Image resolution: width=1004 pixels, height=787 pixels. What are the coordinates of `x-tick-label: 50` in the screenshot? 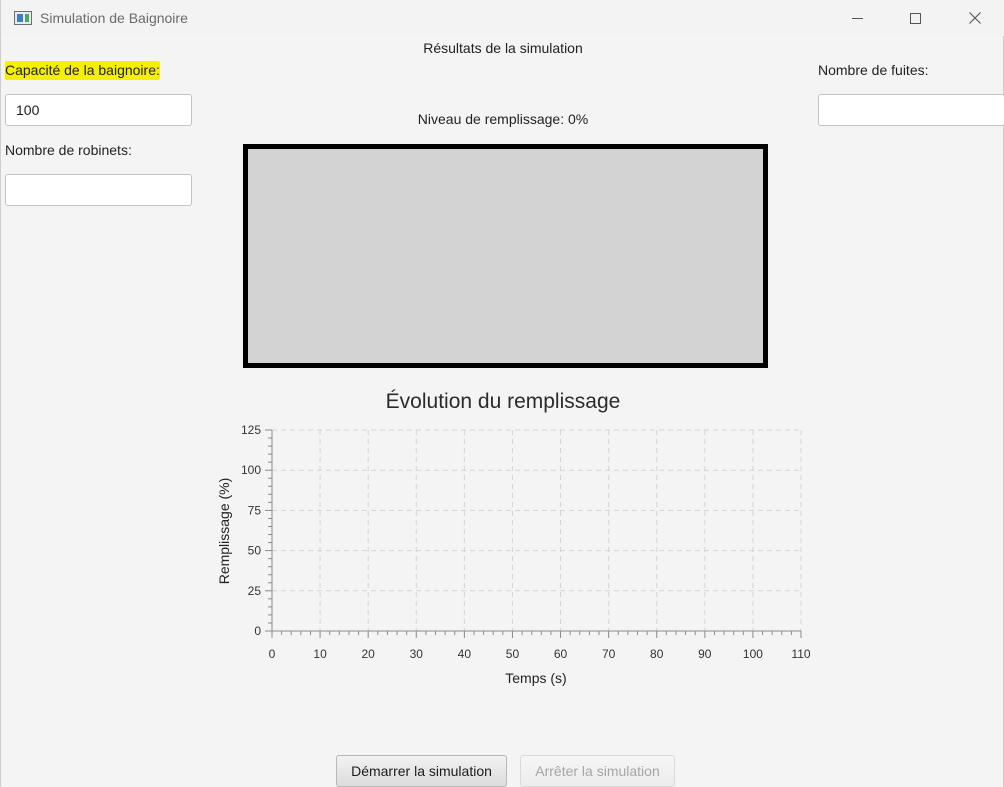 It's located at (513, 654).